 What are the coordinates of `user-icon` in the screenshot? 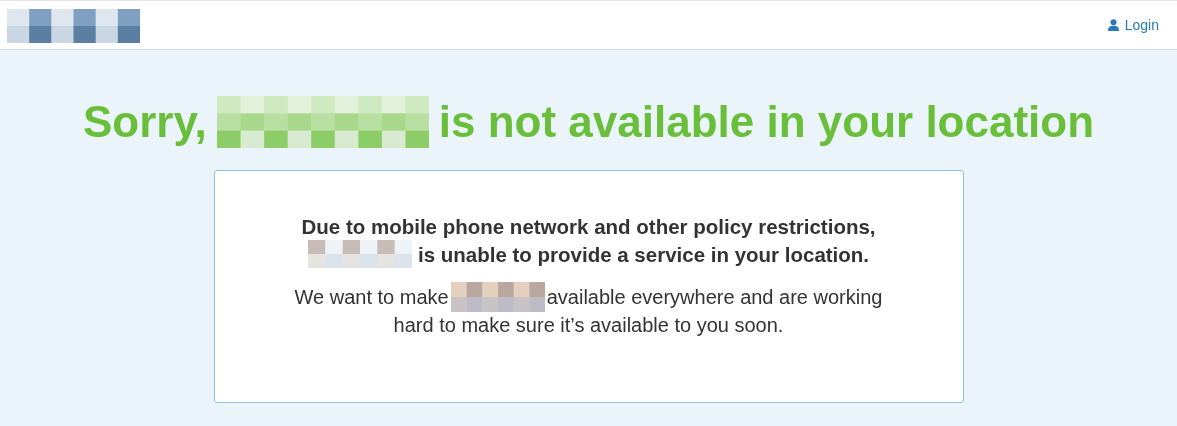 It's located at (1113, 25).